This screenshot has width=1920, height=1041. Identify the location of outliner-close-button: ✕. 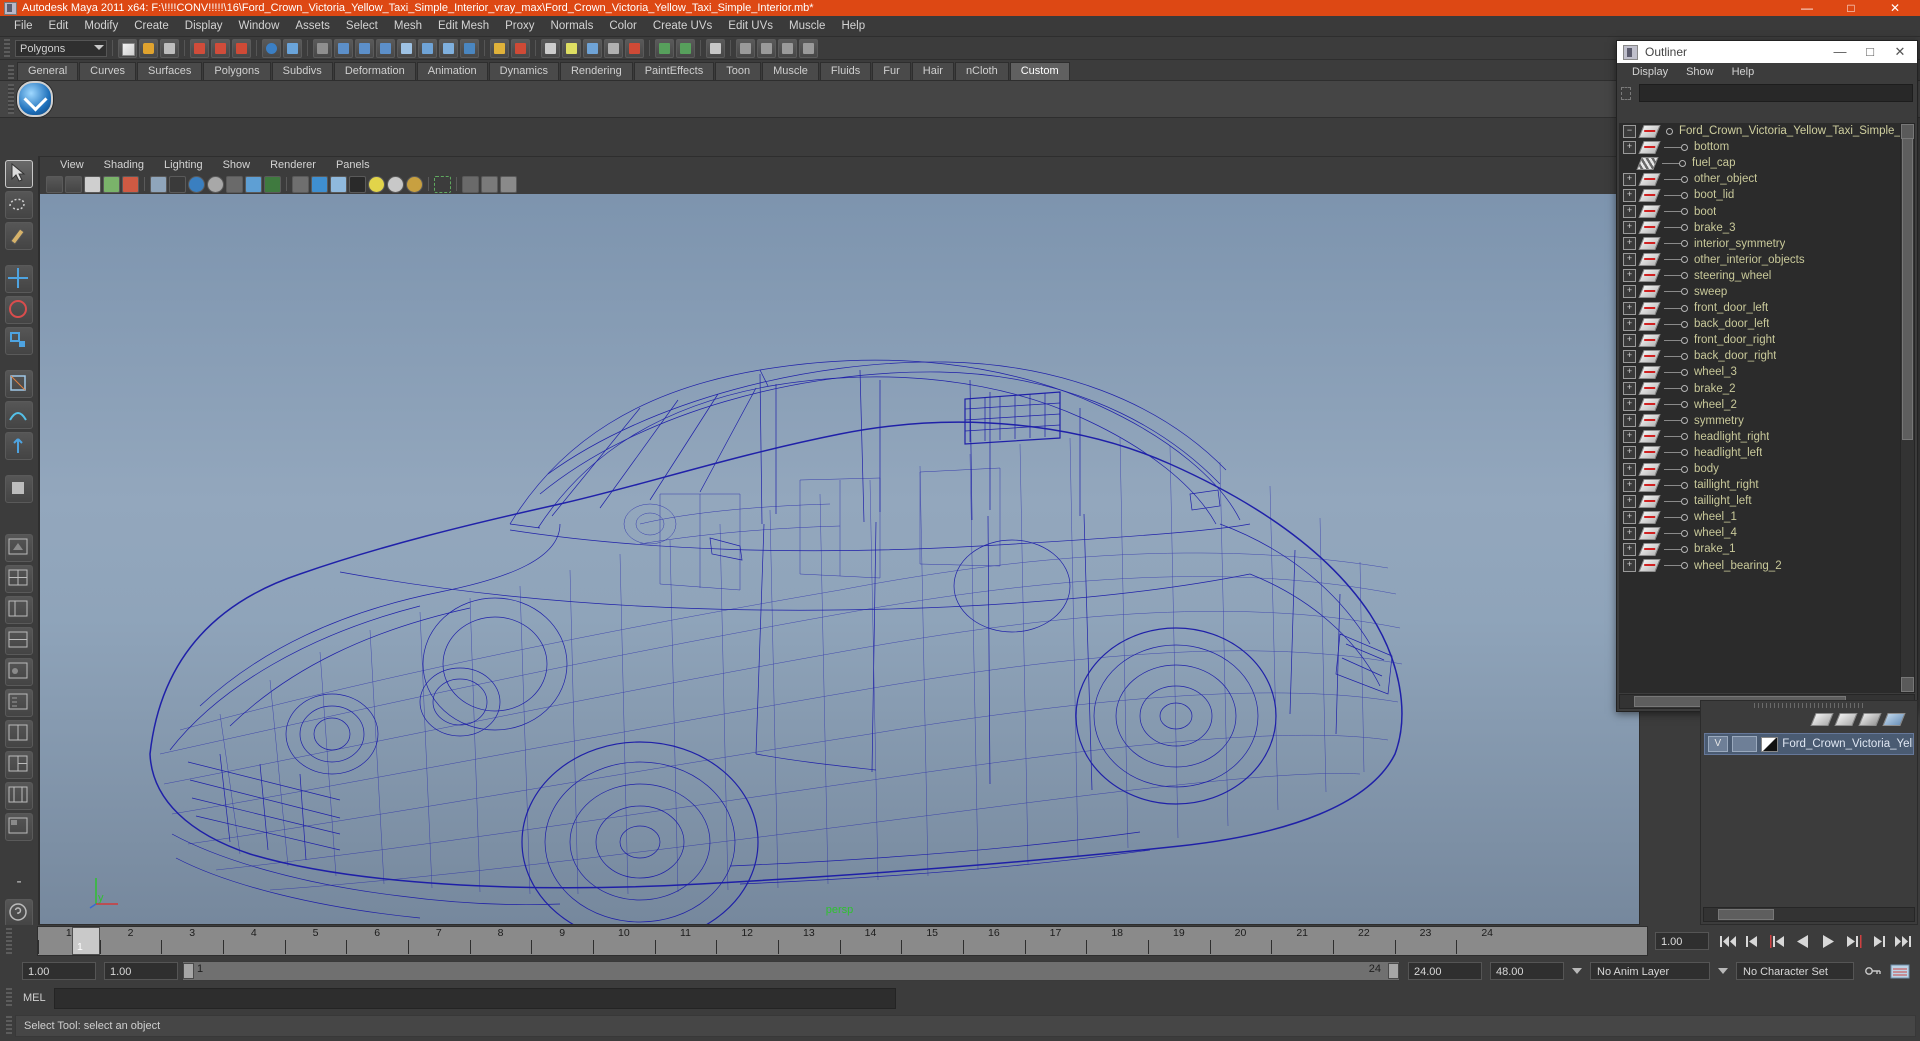
(1900, 52).